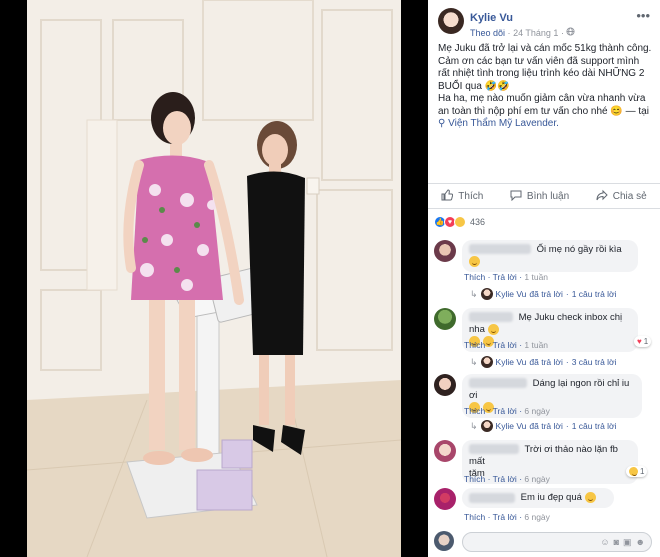  I want to click on post-action-bar: Thích Bình luận Chia sẻ, so click(544, 196).